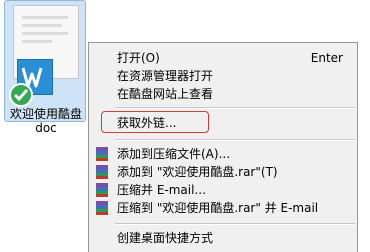  Describe the element at coordinates (45, 67) in the screenshot. I see `desktop-file-item: 欢迎使用酷盘 doc` at that location.